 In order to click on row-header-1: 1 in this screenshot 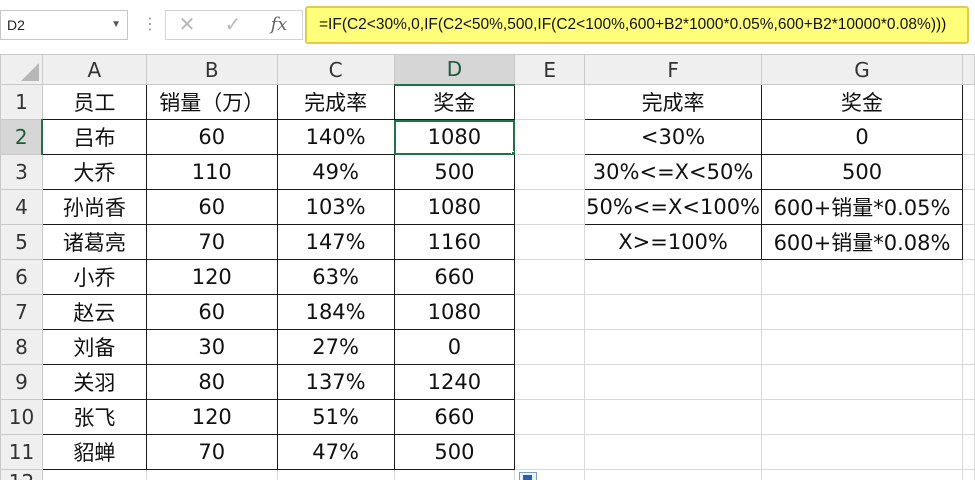, I will do `click(21, 102)`.